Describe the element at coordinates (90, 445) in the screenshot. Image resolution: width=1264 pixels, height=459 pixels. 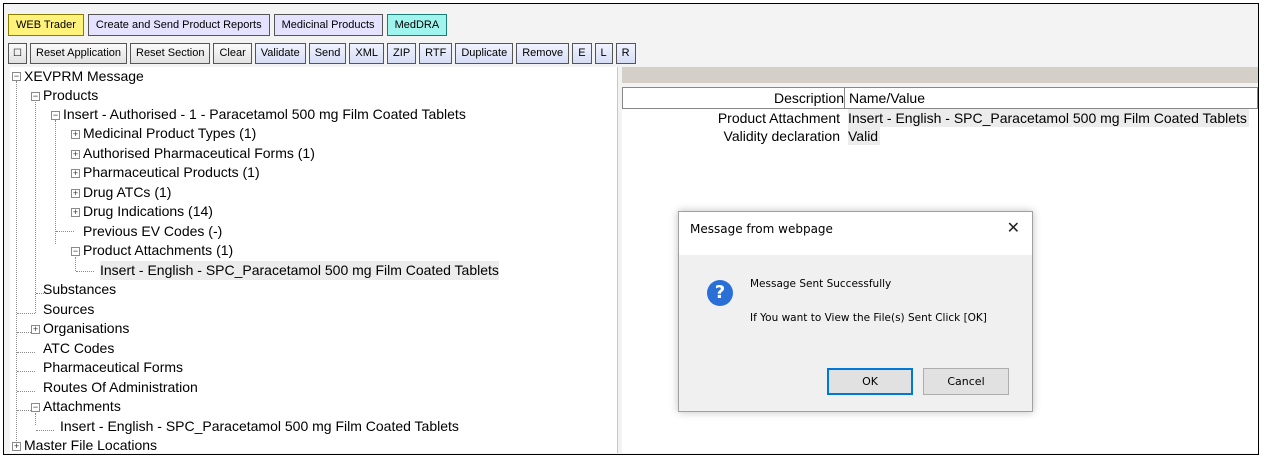
I see `tree-node-master-file-locations: Master File Locations` at that location.